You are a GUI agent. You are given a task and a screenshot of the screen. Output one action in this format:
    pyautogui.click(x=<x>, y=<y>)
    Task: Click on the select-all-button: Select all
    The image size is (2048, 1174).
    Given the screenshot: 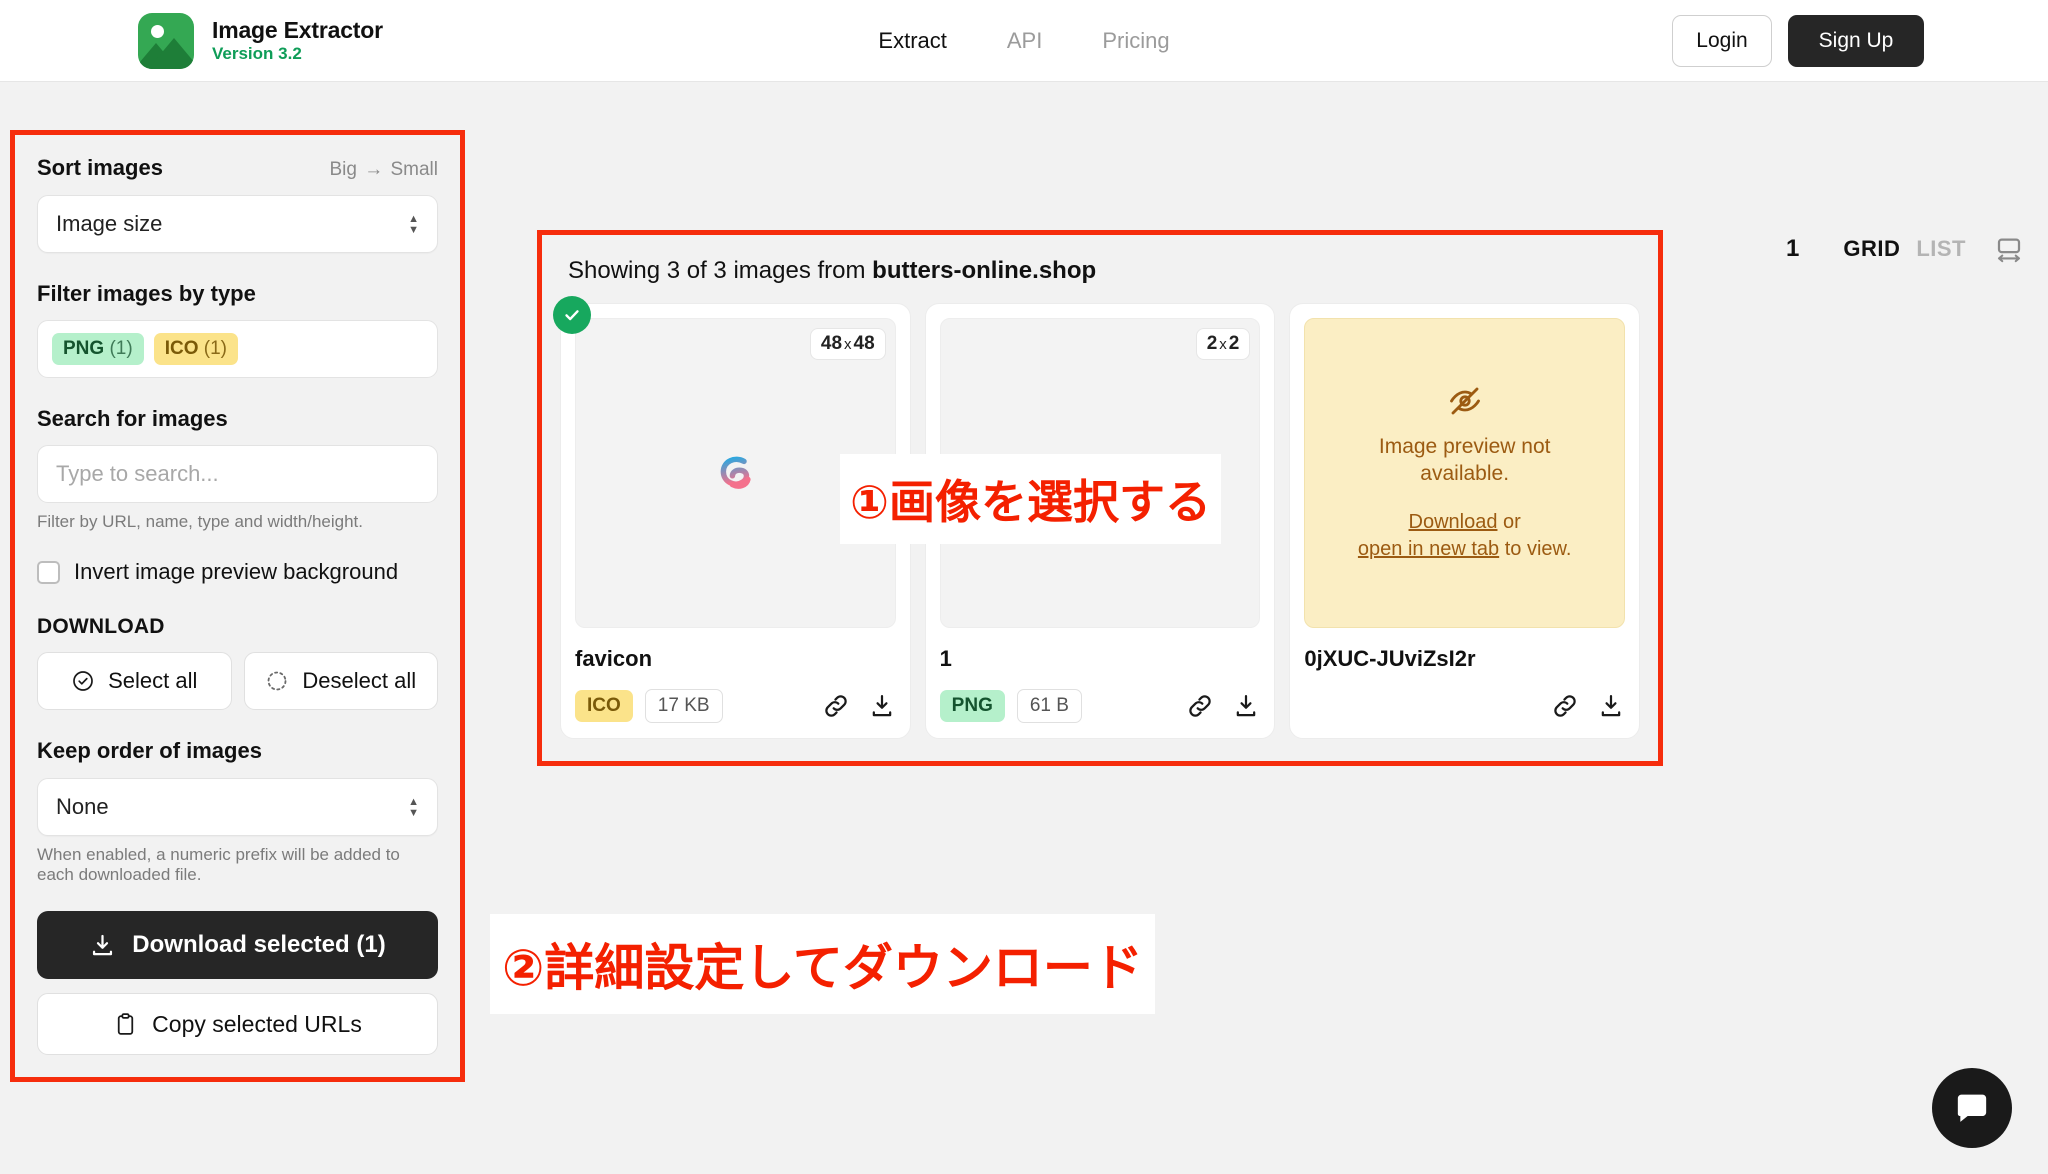 What is the action you would take?
    pyautogui.click(x=134, y=681)
    